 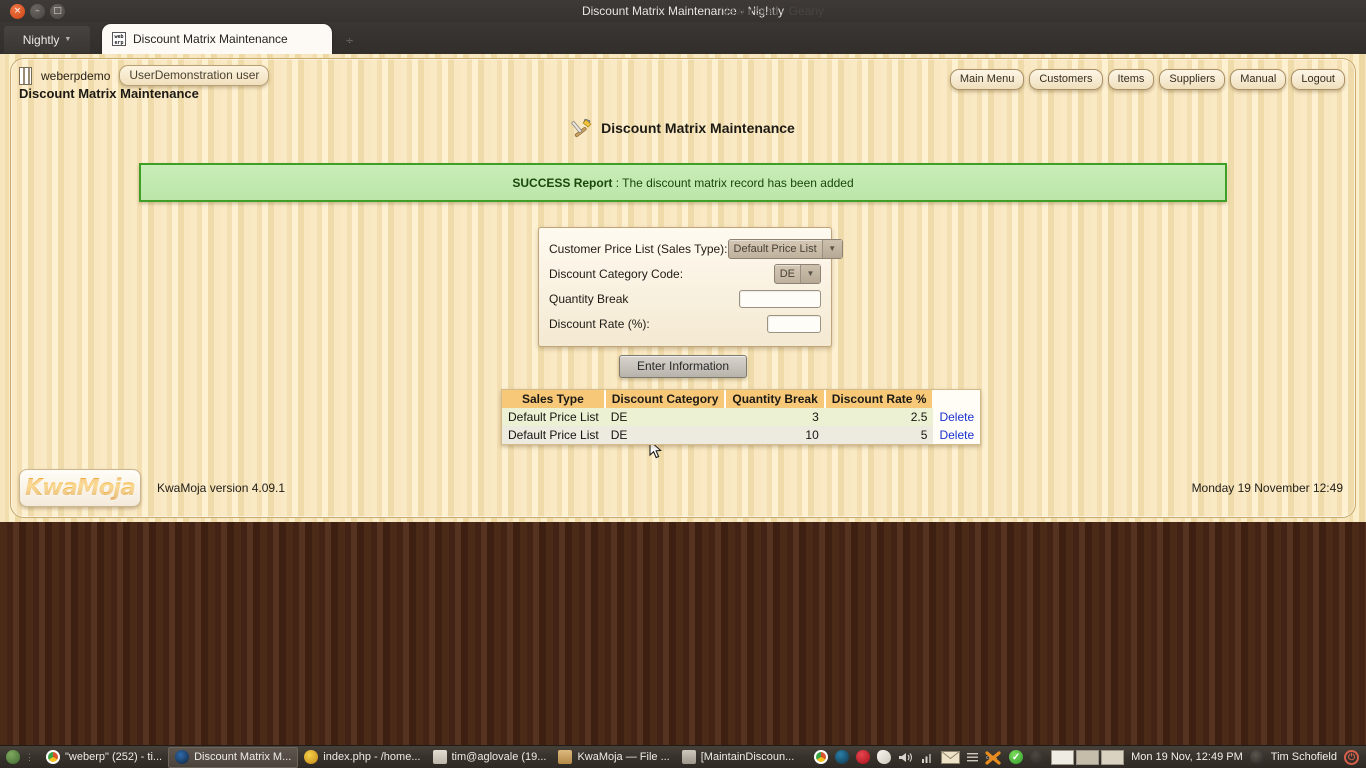 What do you see at coordinates (221, 488) in the screenshot?
I see `version-text: KwaMoja version 4.09.1` at bounding box center [221, 488].